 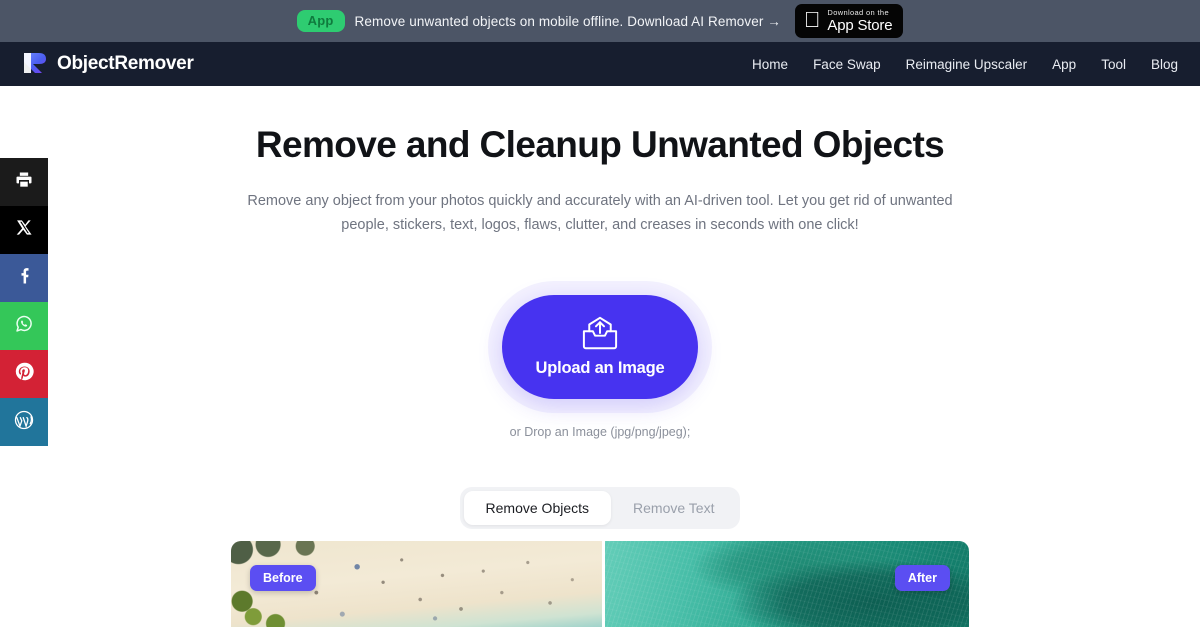 I want to click on share-wordpress-button, so click(x=24, y=422).